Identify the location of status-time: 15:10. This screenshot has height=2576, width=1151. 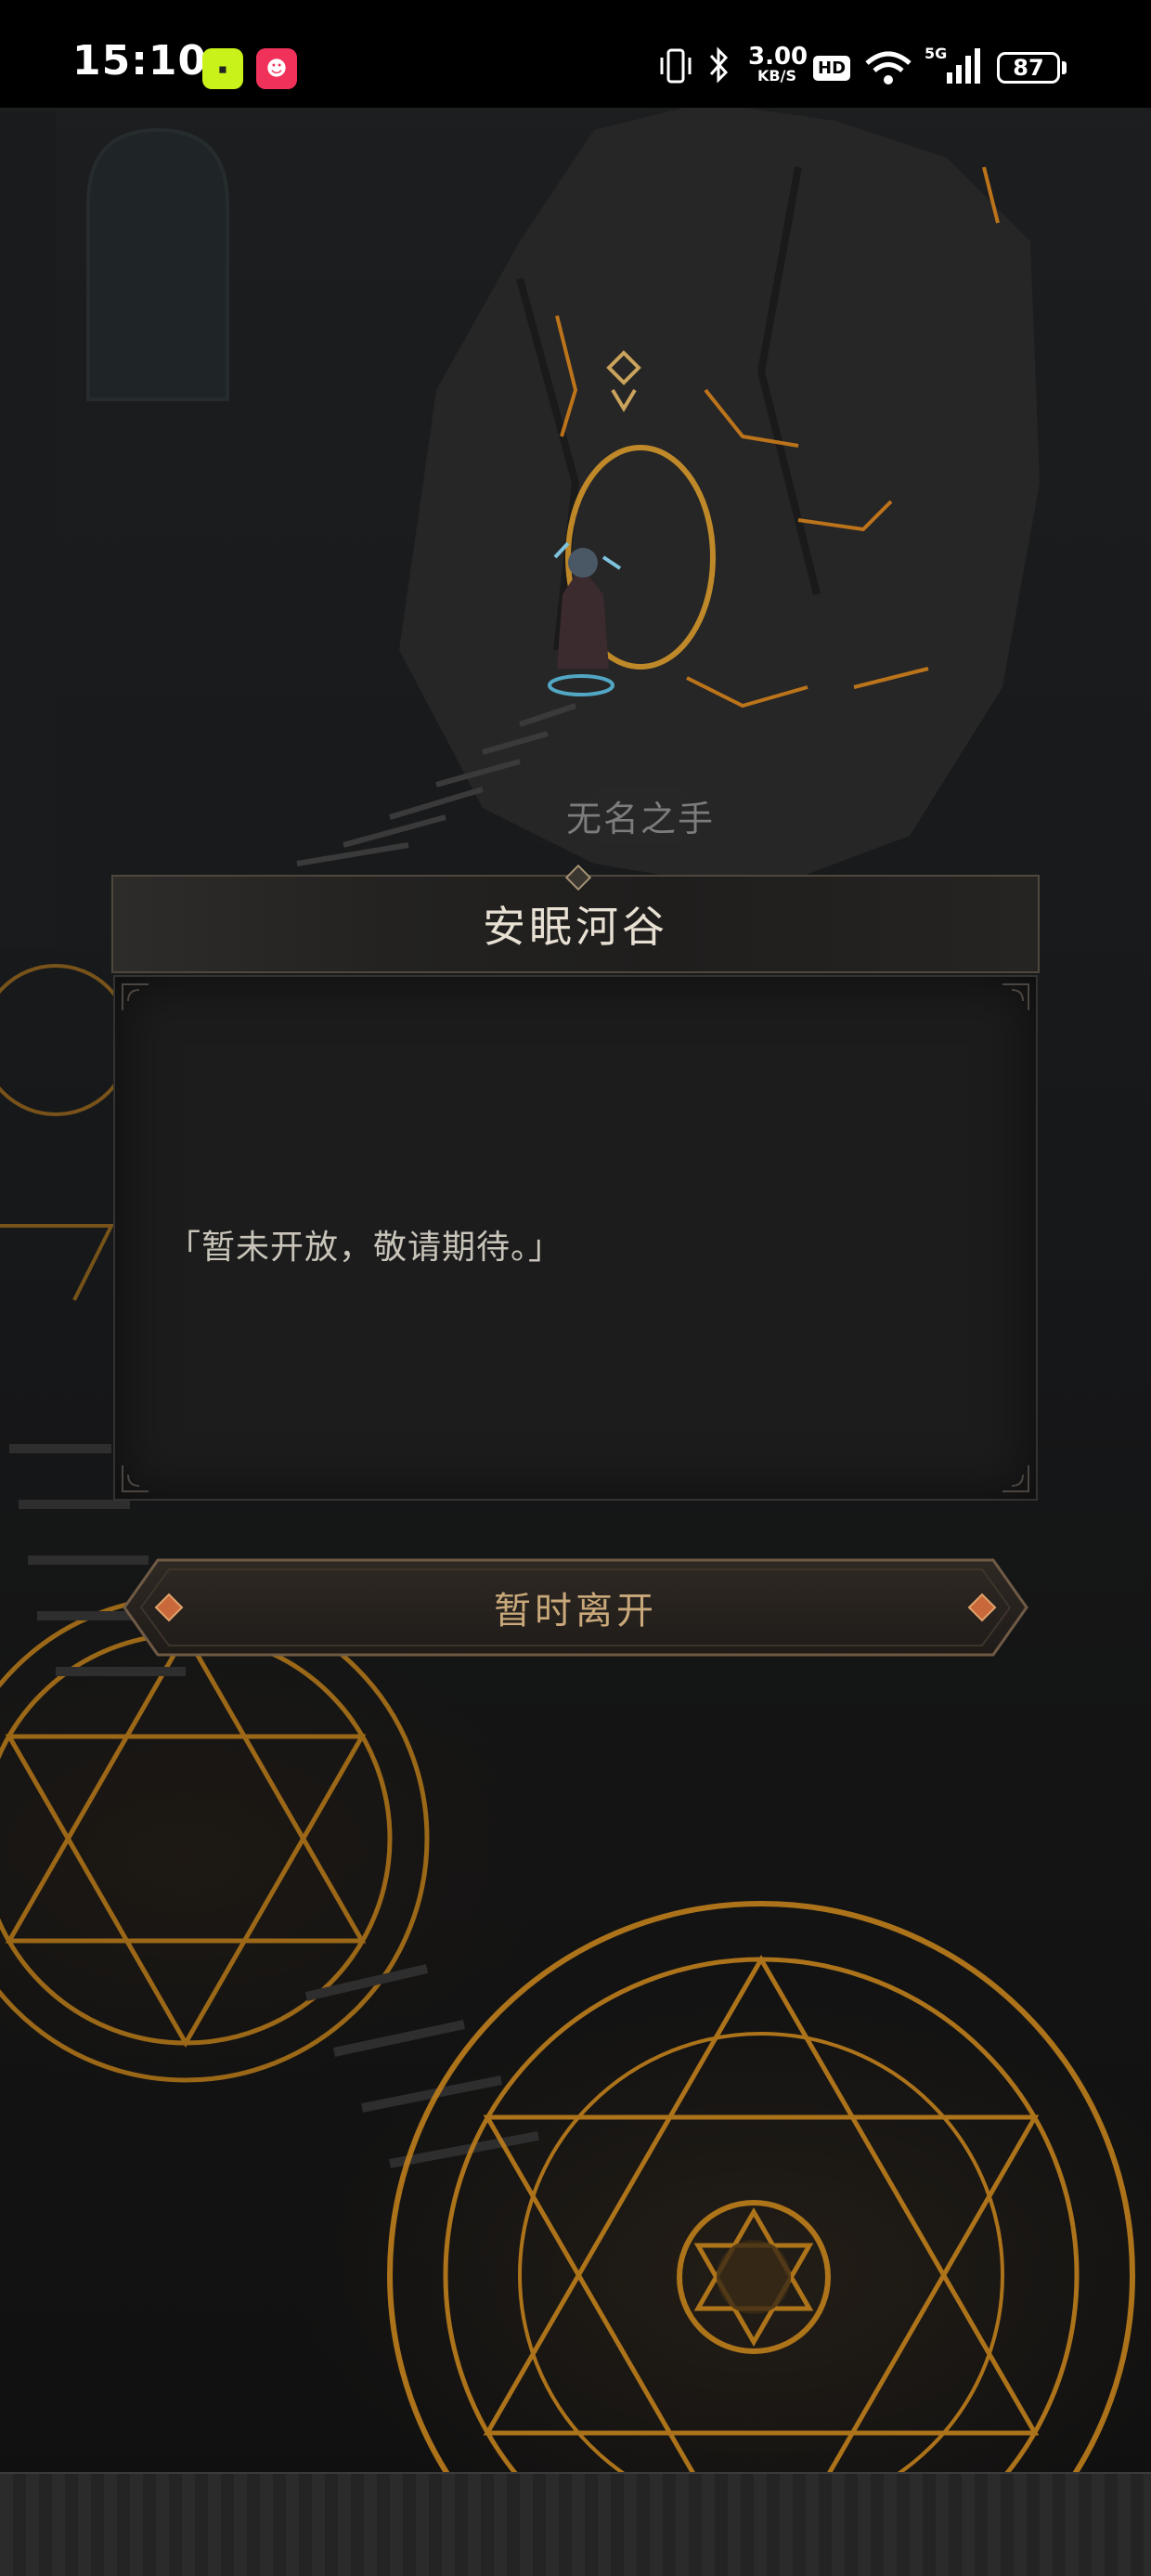
(140, 61).